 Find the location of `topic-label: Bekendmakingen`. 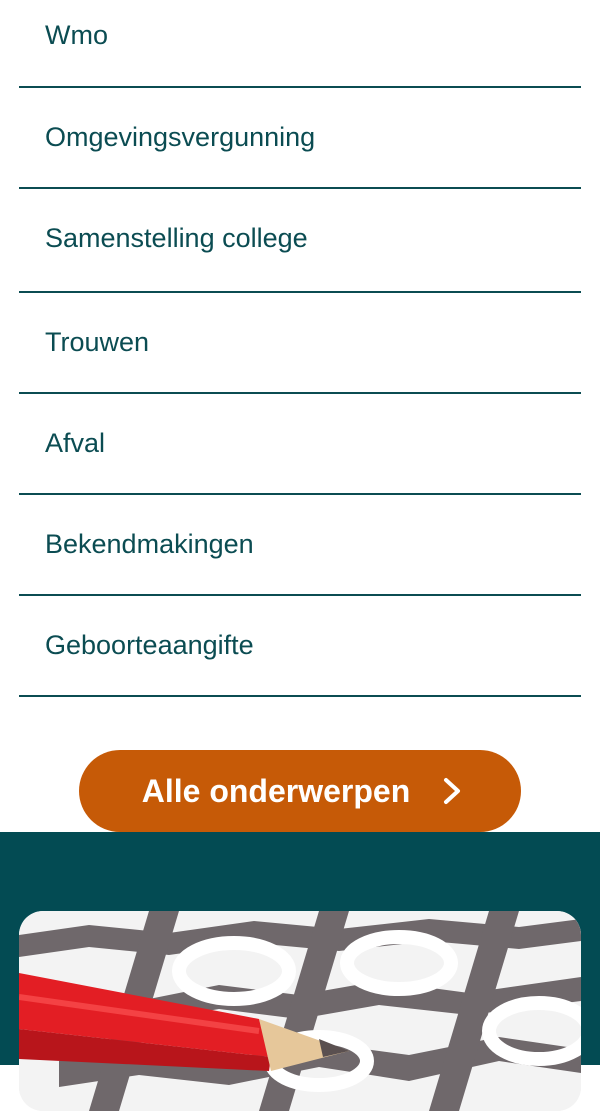

topic-label: Bekendmakingen is located at coordinates (149, 544).